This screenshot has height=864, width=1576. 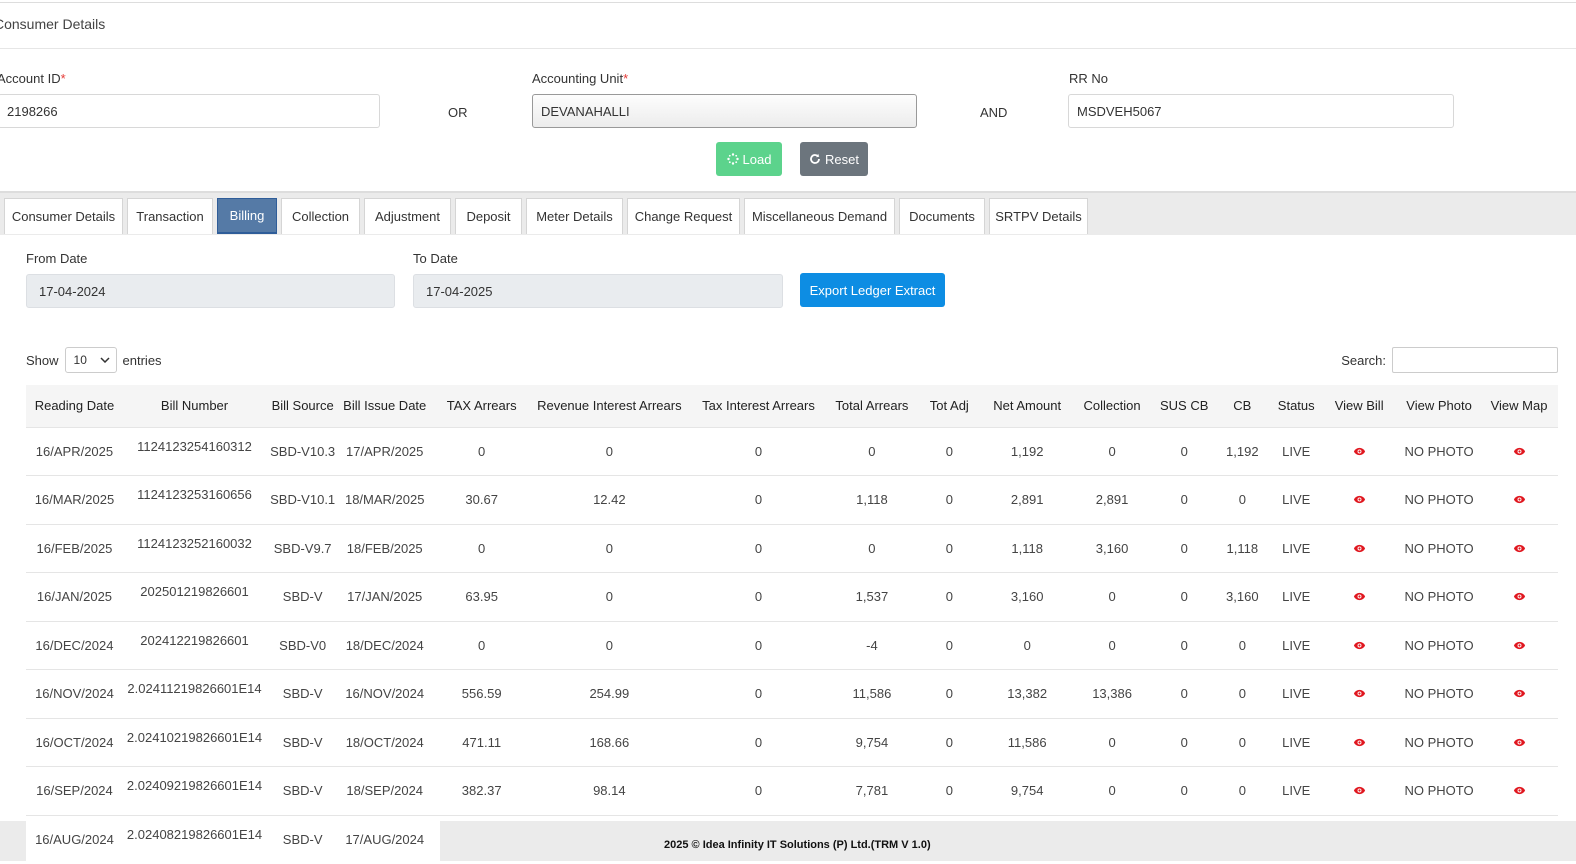 I want to click on tab-consumer-details: Consumer Details, so click(x=63, y=216).